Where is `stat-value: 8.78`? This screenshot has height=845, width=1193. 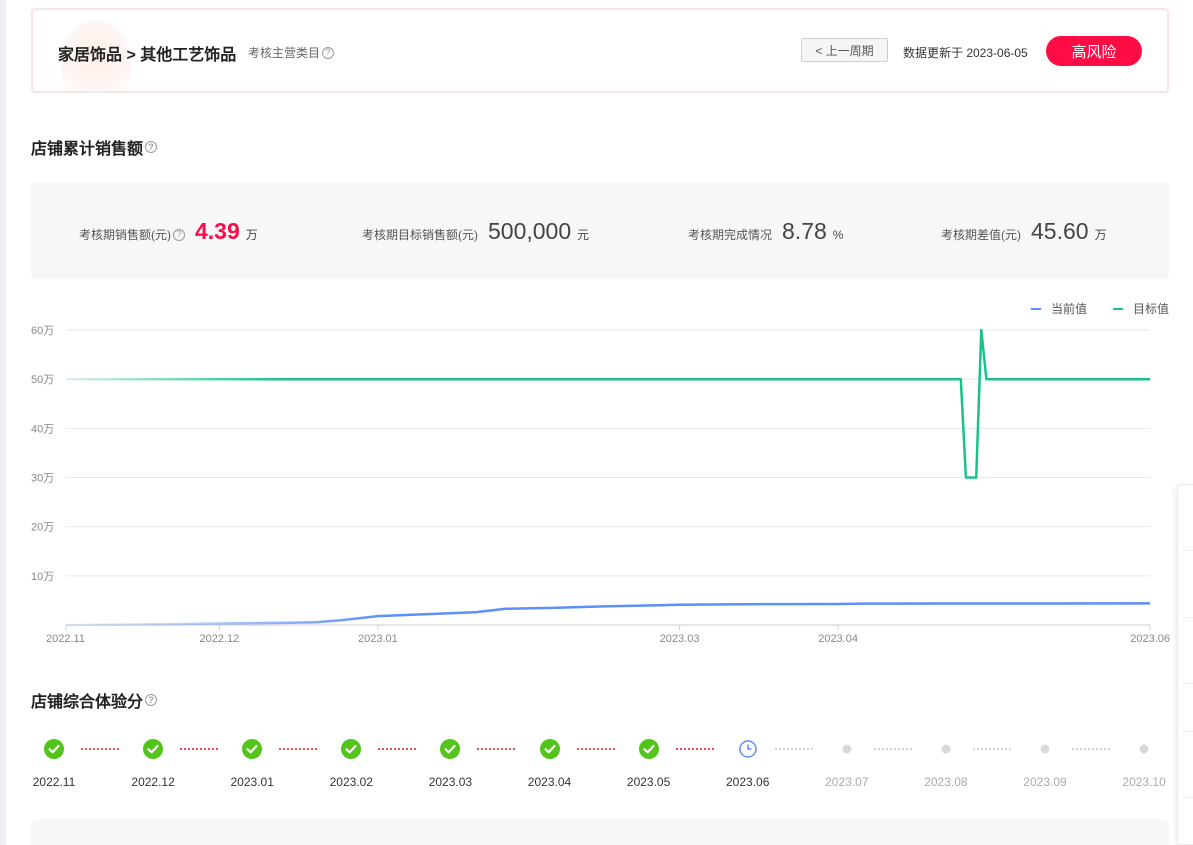
stat-value: 8.78 is located at coordinates (804, 231).